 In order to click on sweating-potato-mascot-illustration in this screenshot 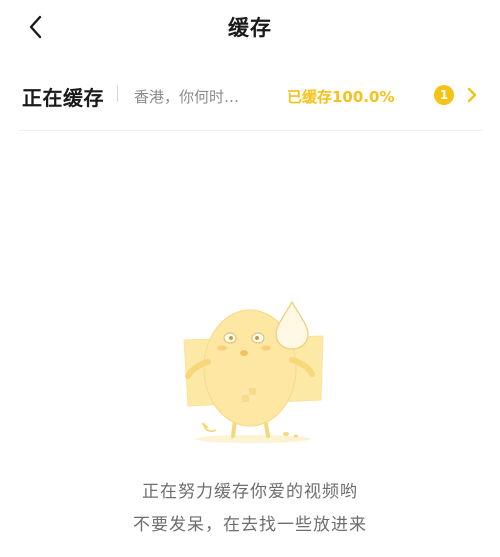, I will do `click(253, 371)`.